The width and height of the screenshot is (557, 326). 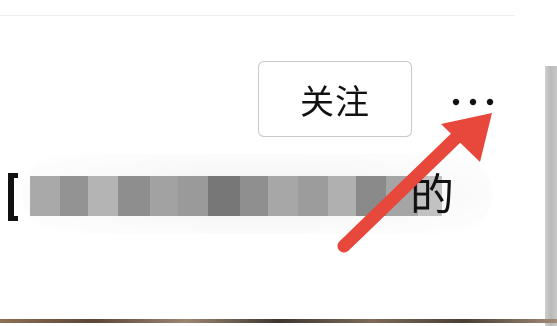 What do you see at coordinates (257, 15) in the screenshot?
I see `top-divider` at bounding box center [257, 15].